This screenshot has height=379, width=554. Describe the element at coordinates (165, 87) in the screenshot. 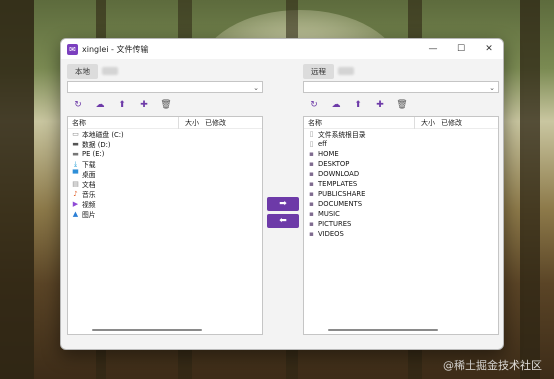

I see `local-path-select: ⌄` at that location.